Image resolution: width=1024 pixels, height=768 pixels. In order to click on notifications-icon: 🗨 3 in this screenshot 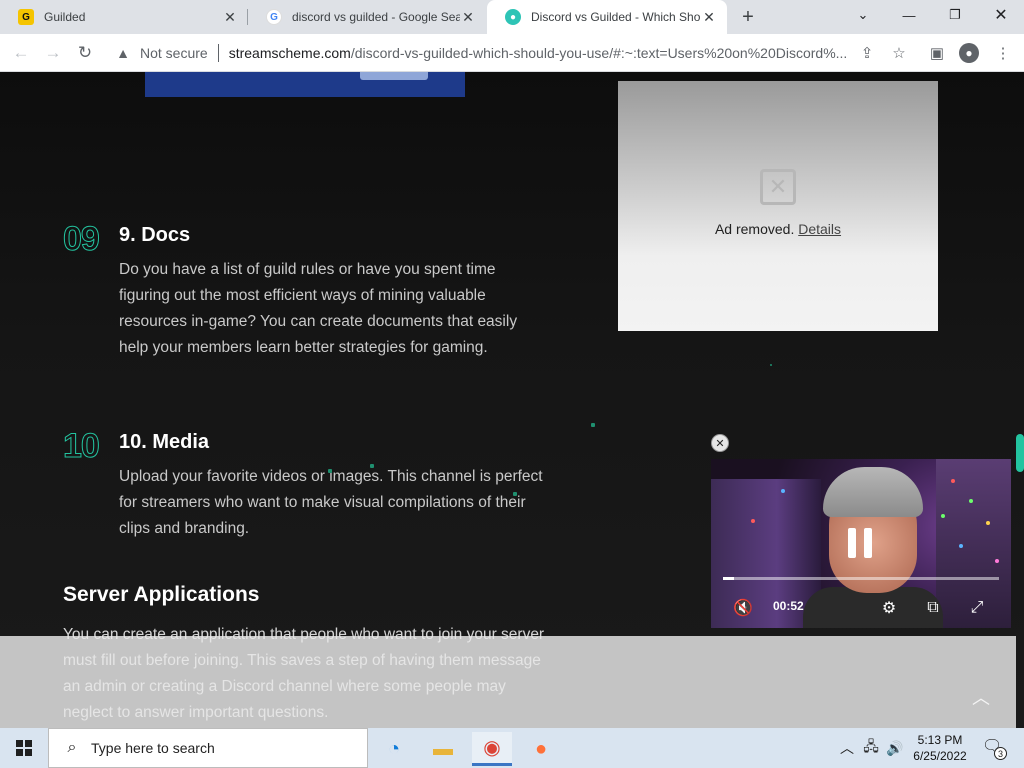, I will do `click(995, 748)`.